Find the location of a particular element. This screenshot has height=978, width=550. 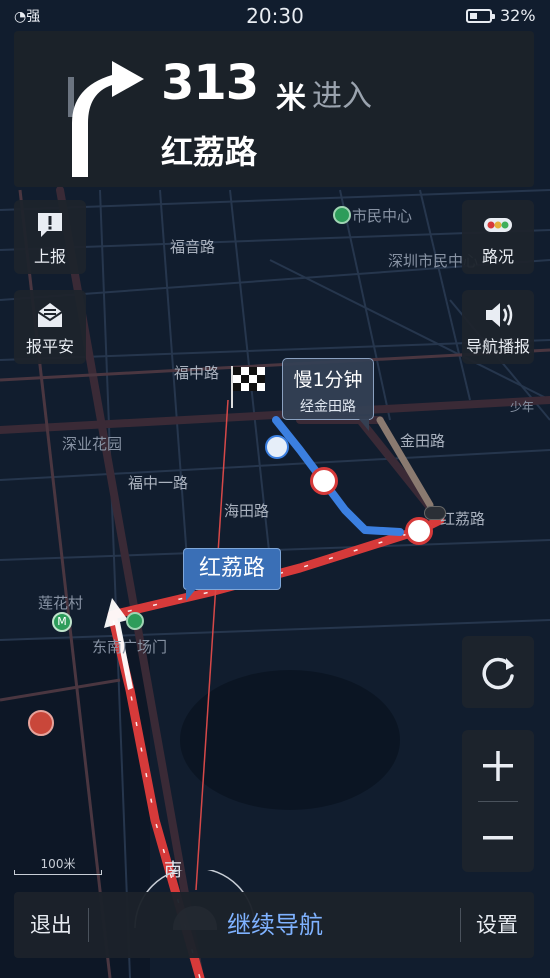

battery-percent: 32% is located at coordinates (518, 15).